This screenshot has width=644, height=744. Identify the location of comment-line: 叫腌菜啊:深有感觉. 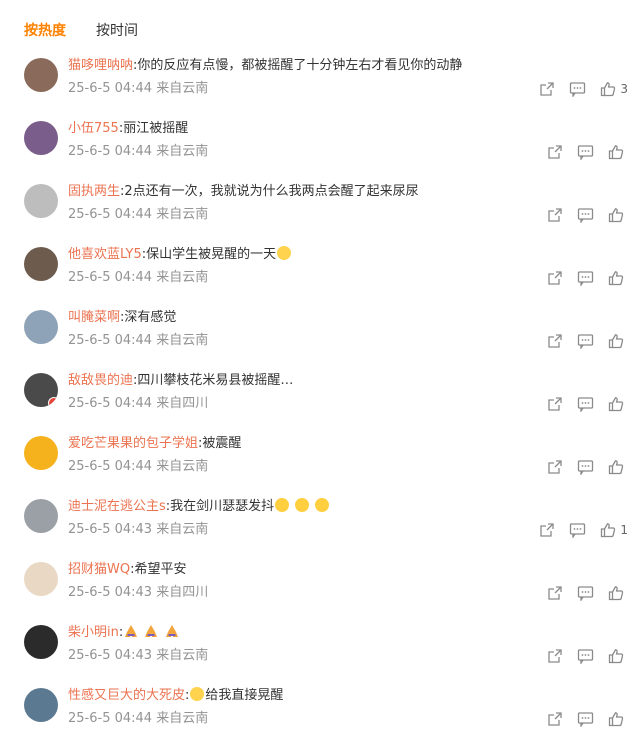
(122, 318).